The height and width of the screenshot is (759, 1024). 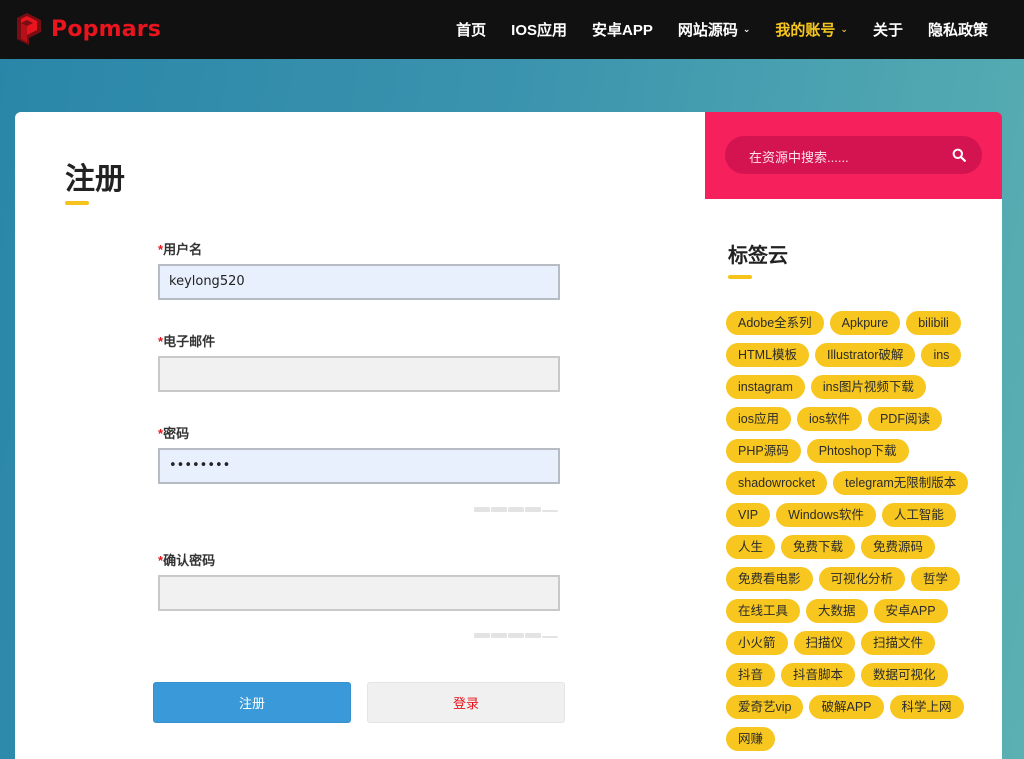 I want to click on label-text: 电子邮件, so click(x=189, y=341).